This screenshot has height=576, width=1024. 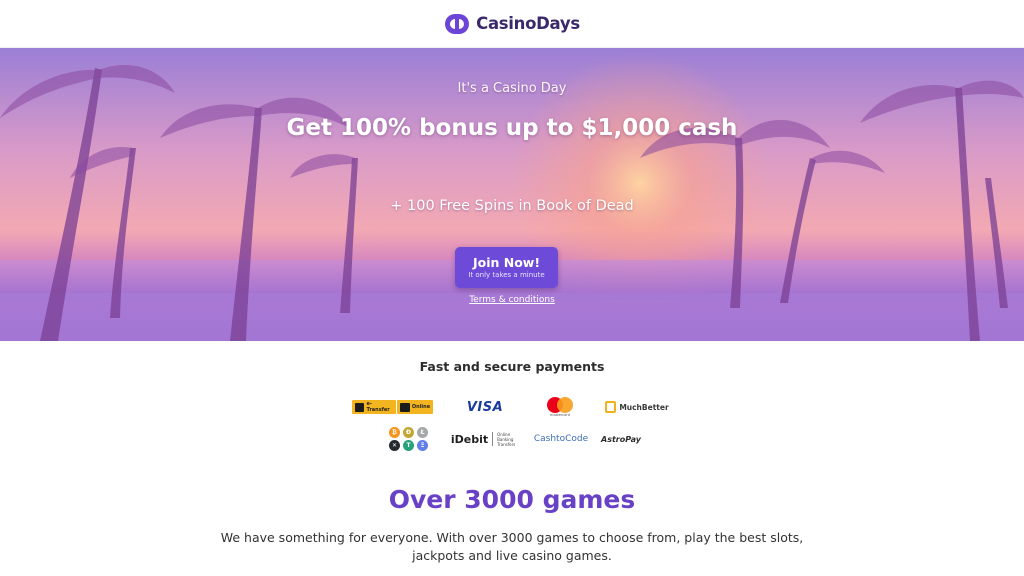 I want to click on cashtocode-label: CashtoCode, so click(x=561, y=439).